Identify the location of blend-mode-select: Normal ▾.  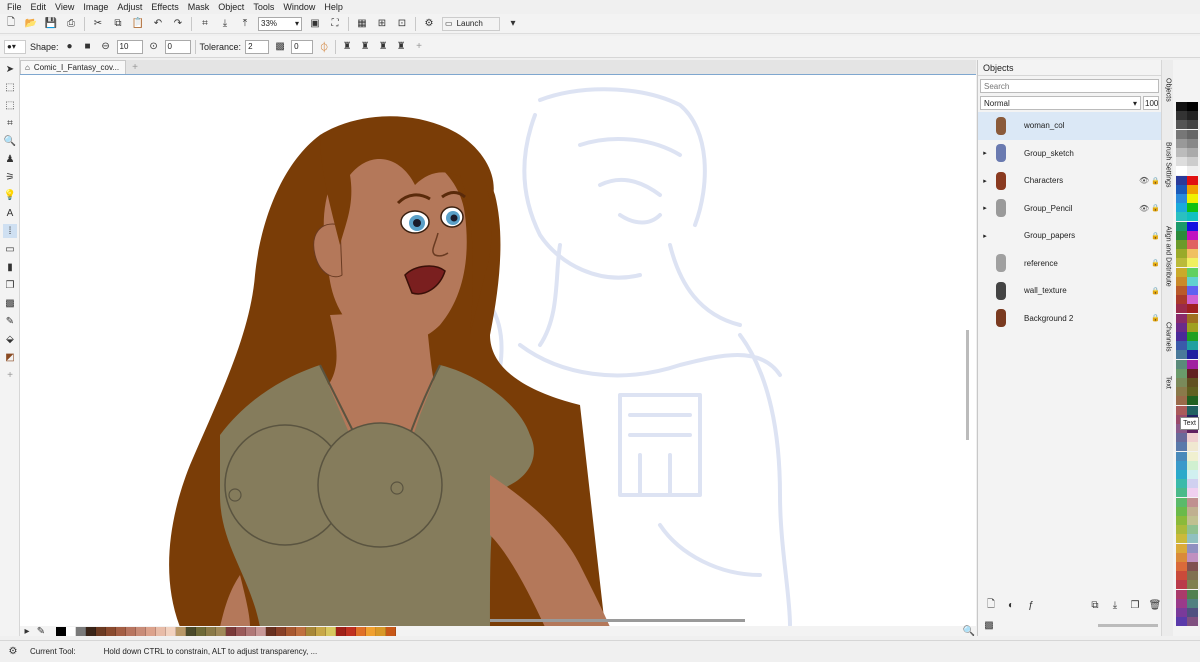
(1060, 103).